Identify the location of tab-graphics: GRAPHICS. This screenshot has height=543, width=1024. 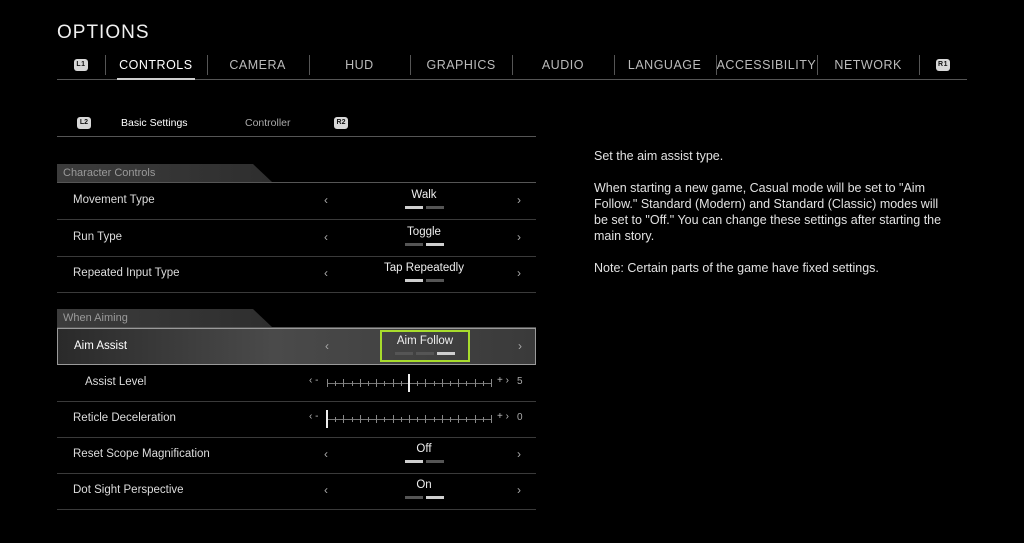
(461, 65).